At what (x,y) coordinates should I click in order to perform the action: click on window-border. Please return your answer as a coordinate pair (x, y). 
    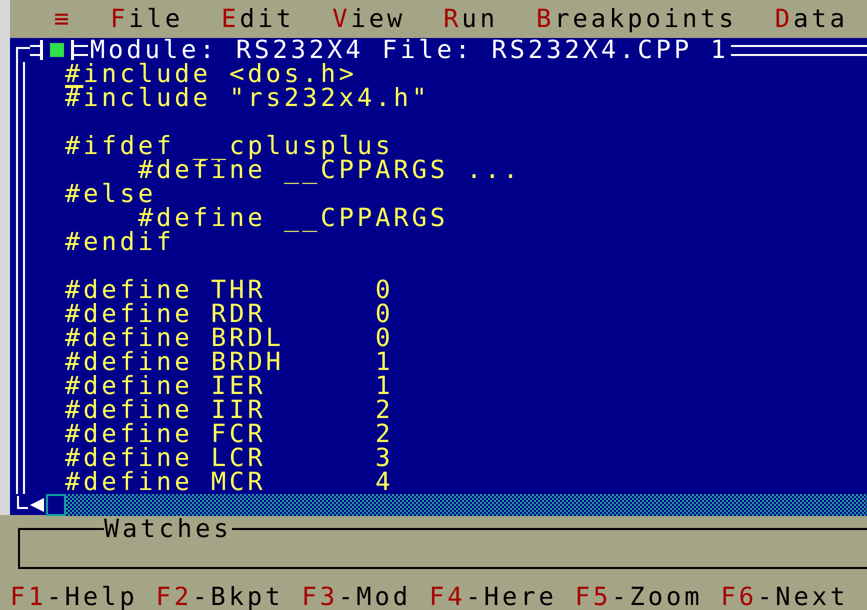
    Looking at the image, I should click on (81, 50).